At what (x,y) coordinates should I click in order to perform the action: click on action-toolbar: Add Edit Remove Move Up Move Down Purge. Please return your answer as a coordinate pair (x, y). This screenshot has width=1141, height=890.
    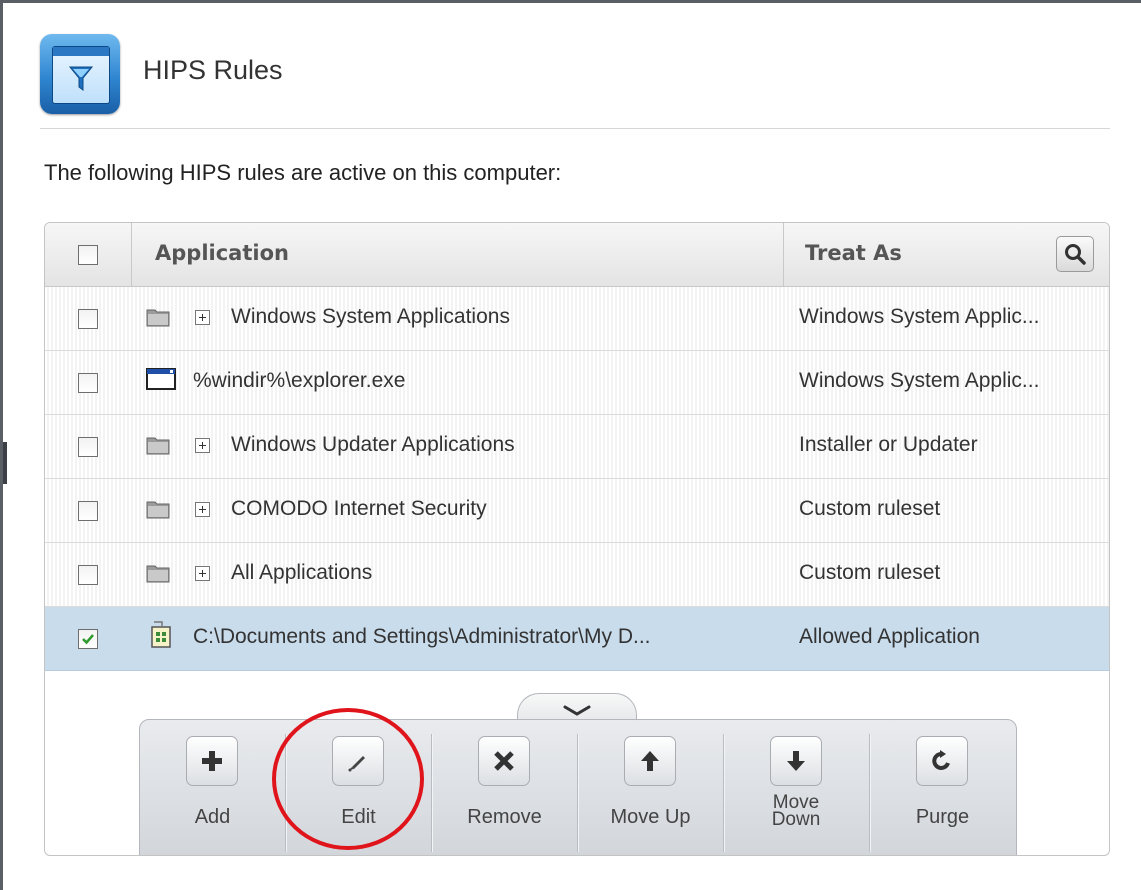
    Looking at the image, I should click on (578, 787).